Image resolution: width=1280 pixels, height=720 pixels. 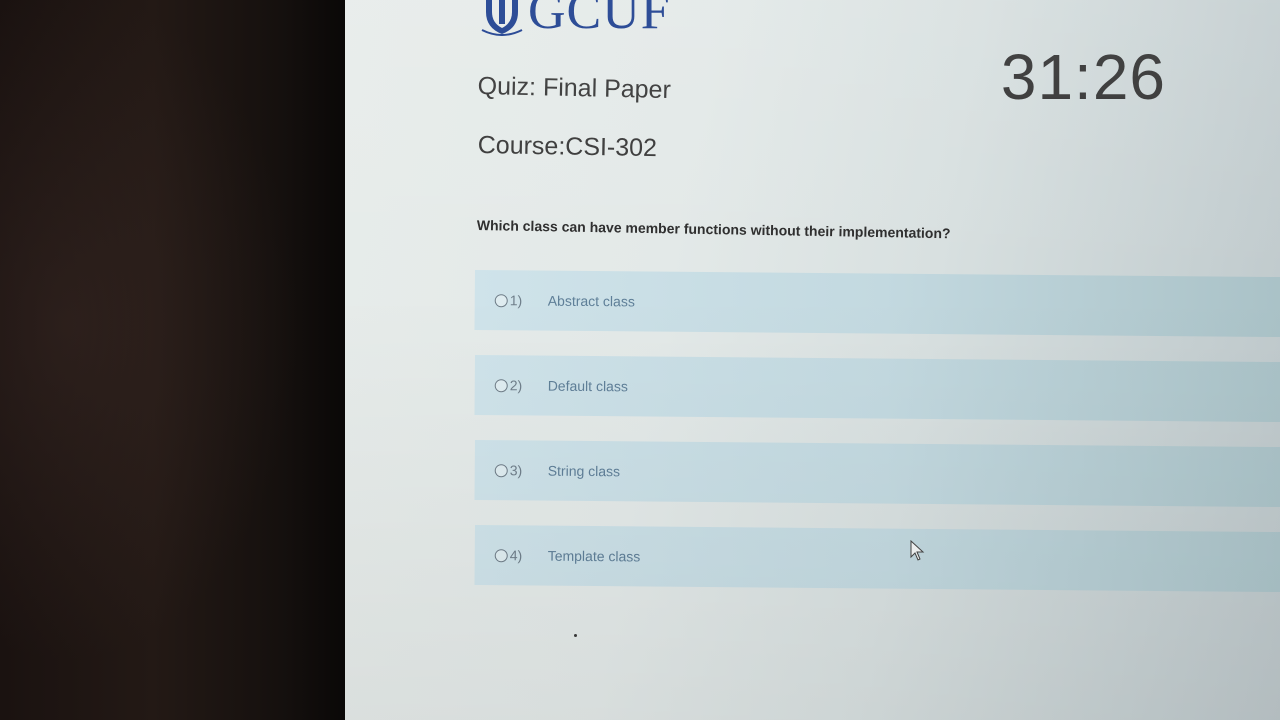 What do you see at coordinates (1083, 77) in the screenshot?
I see `countdown-timer: 31:26` at bounding box center [1083, 77].